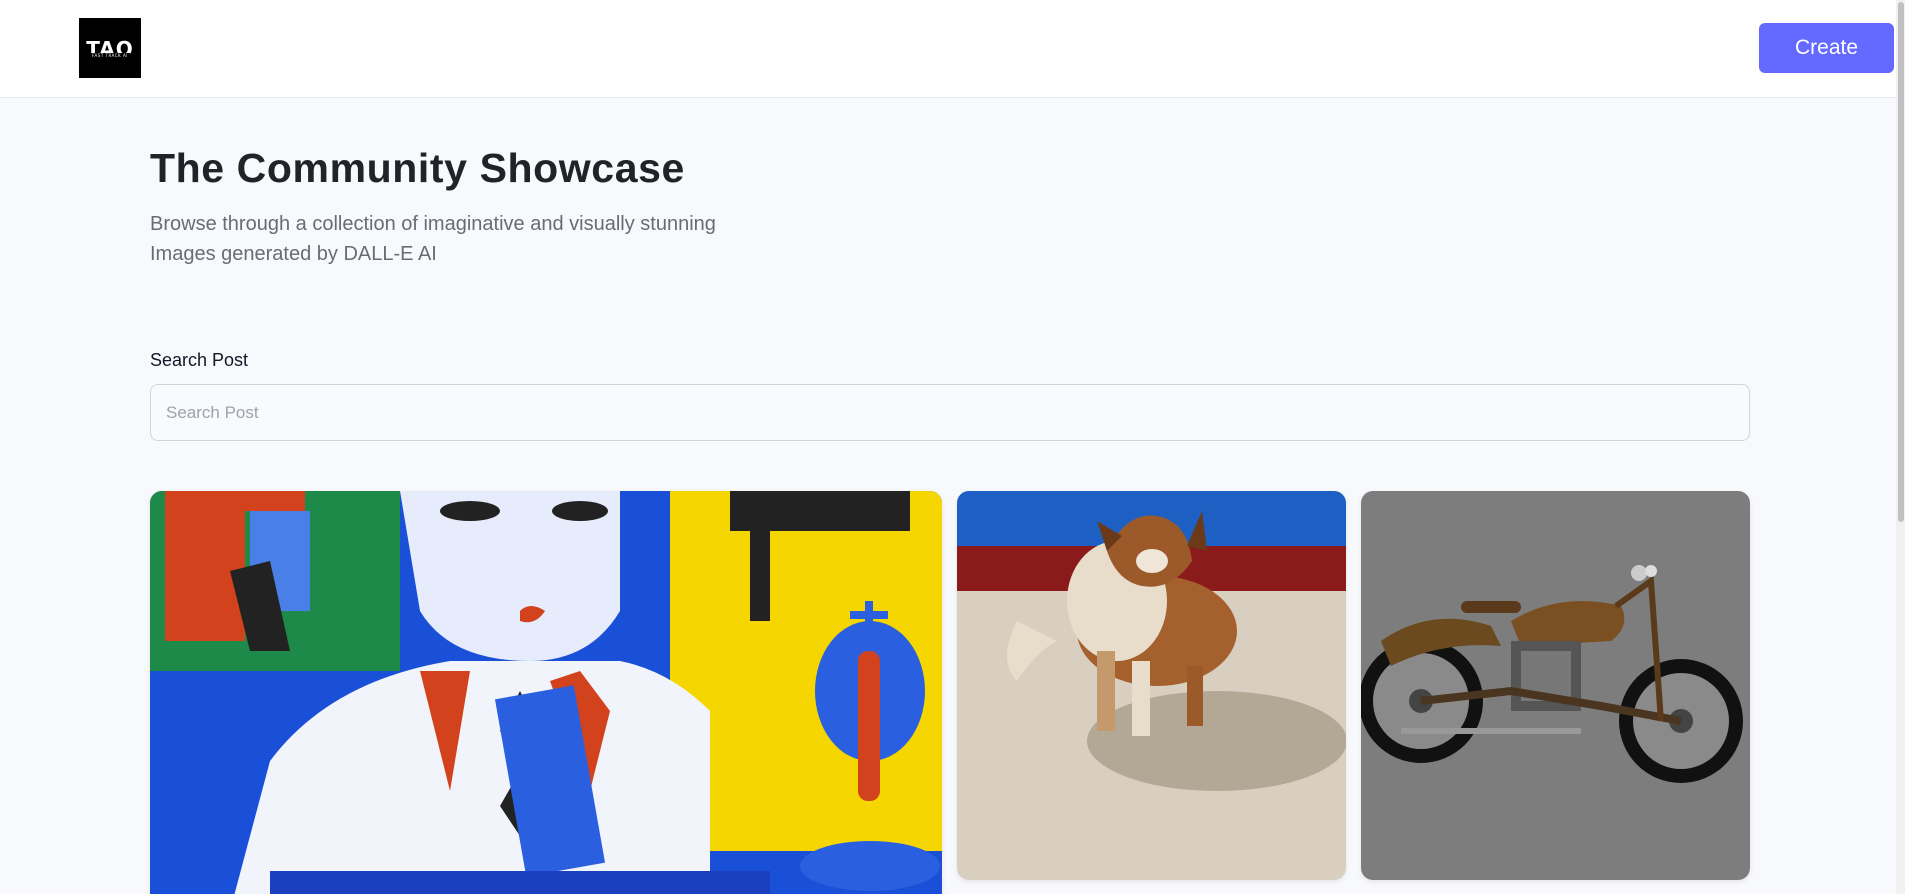 The image size is (1905, 894). Describe the element at coordinates (1901, 262) in the screenshot. I see `scrollbar-thumb` at that location.